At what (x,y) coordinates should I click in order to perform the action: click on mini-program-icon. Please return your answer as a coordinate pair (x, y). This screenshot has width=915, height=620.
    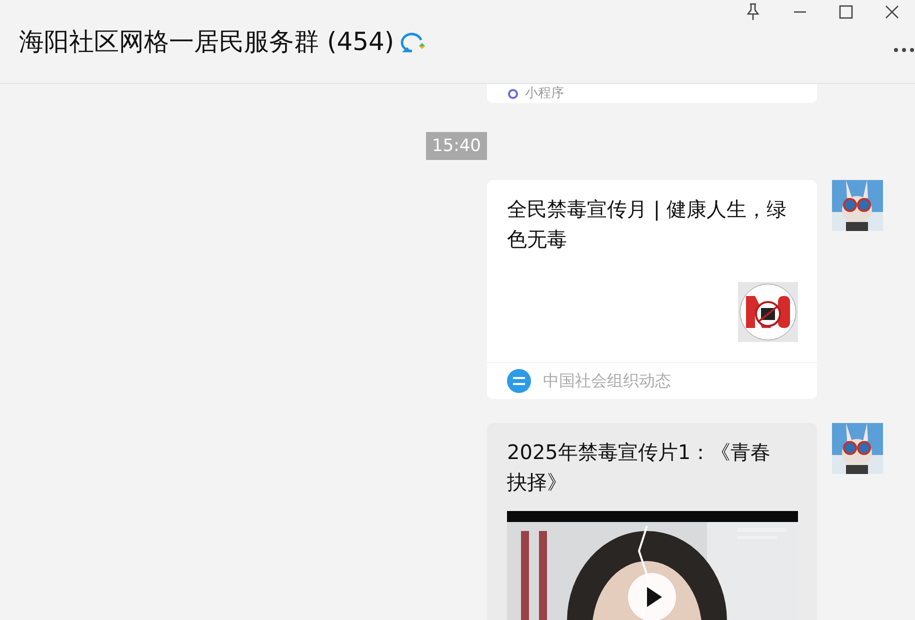
    Looking at the image, I should click on (513, 94).